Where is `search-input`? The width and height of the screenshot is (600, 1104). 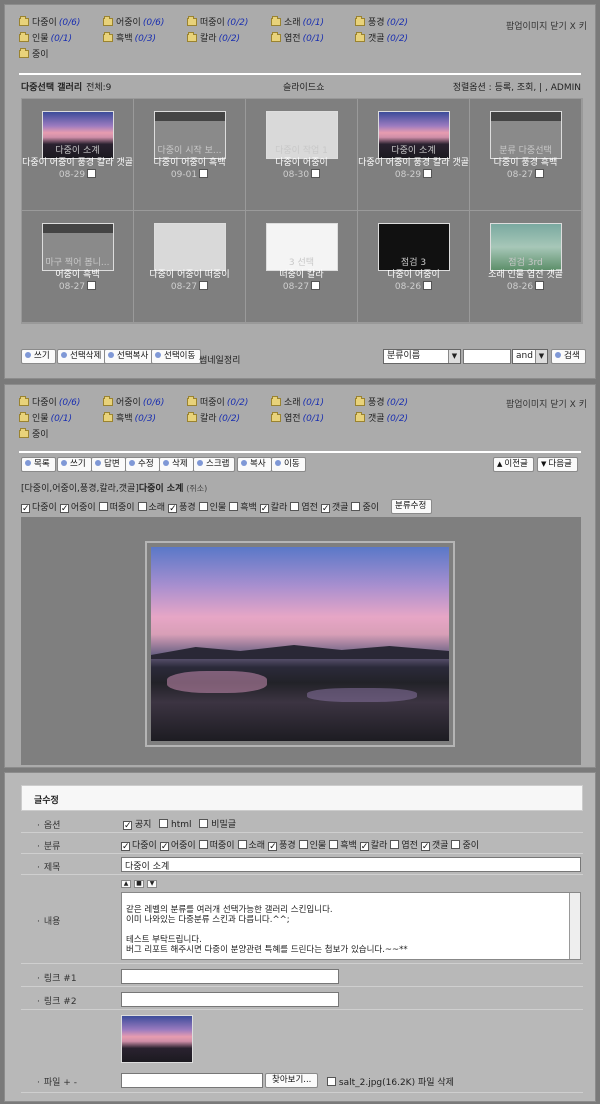 search-input is located at coordinates (487, 356).